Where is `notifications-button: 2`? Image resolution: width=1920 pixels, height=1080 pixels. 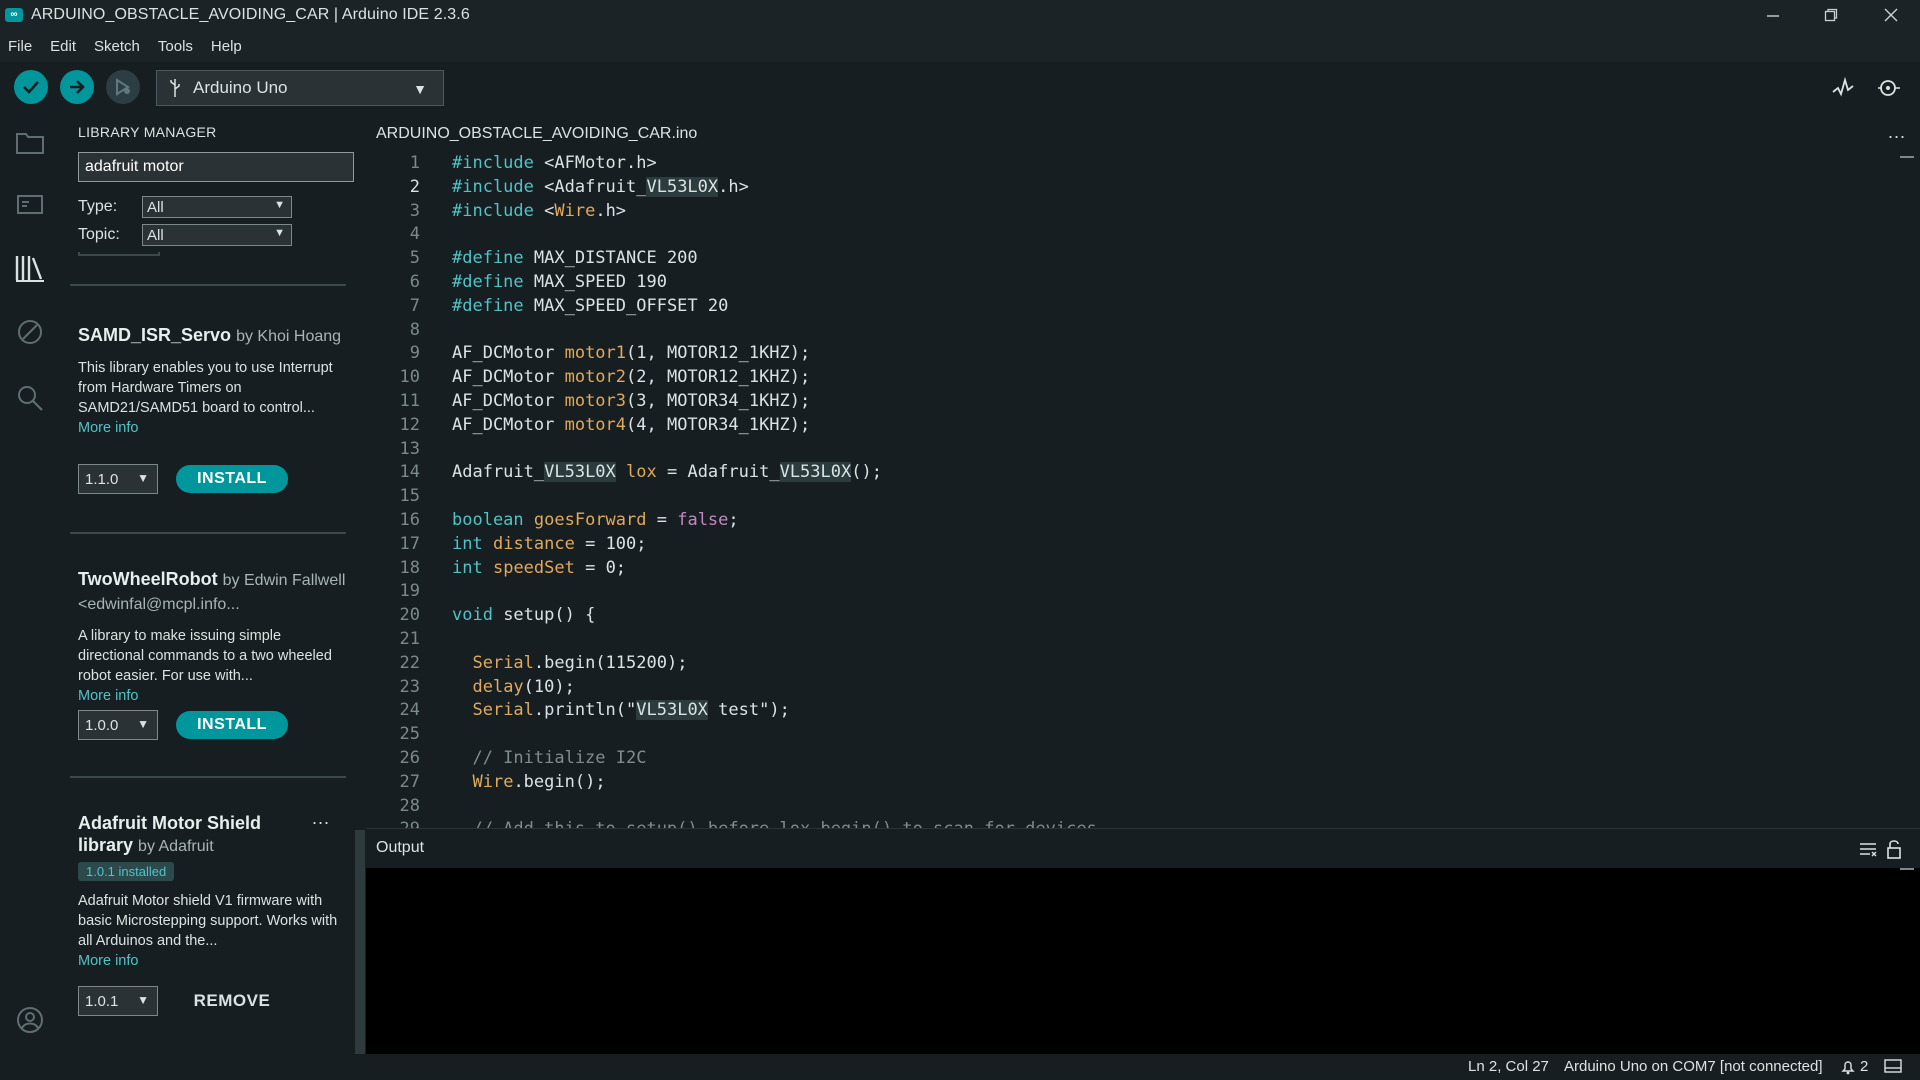 notifications-button: 2 is located at coordinates (1854, 1066).